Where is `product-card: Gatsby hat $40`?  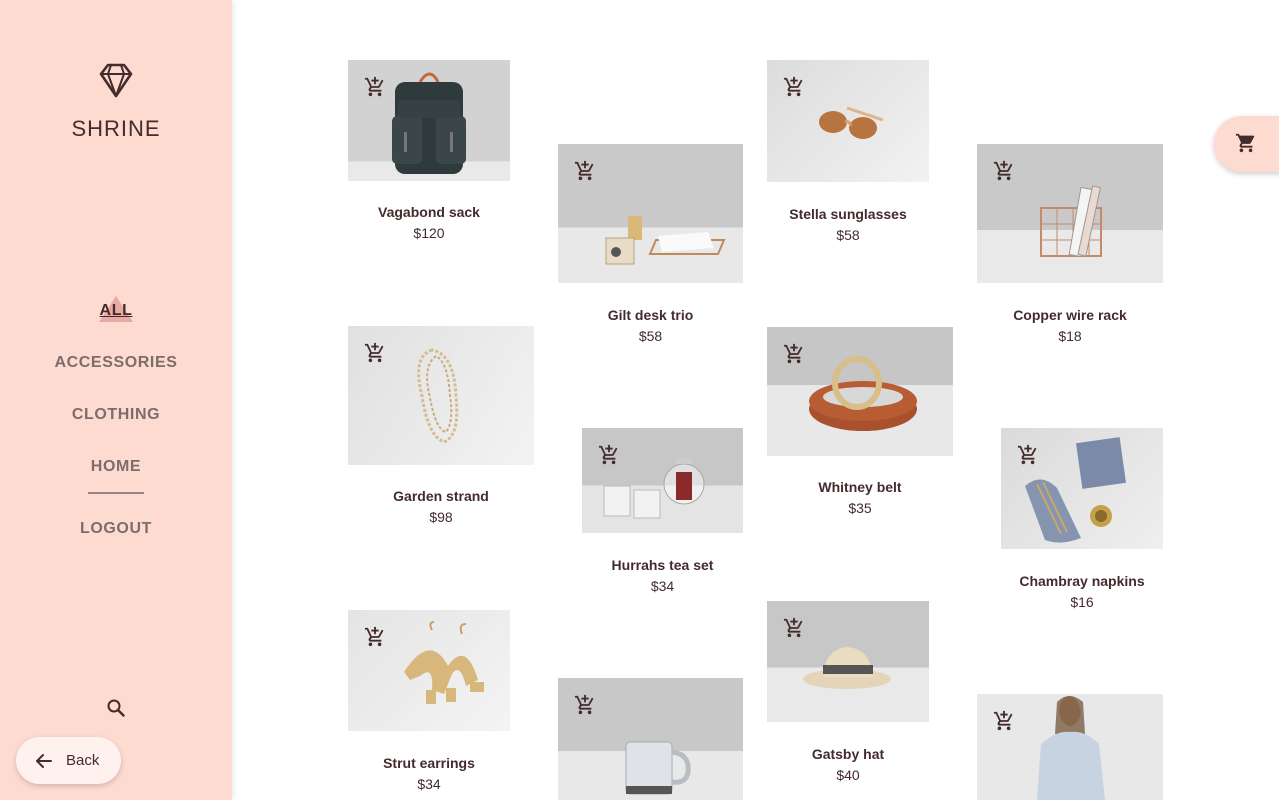
product-card: Gatsby hat $40 is located at coordinates (848, 692).